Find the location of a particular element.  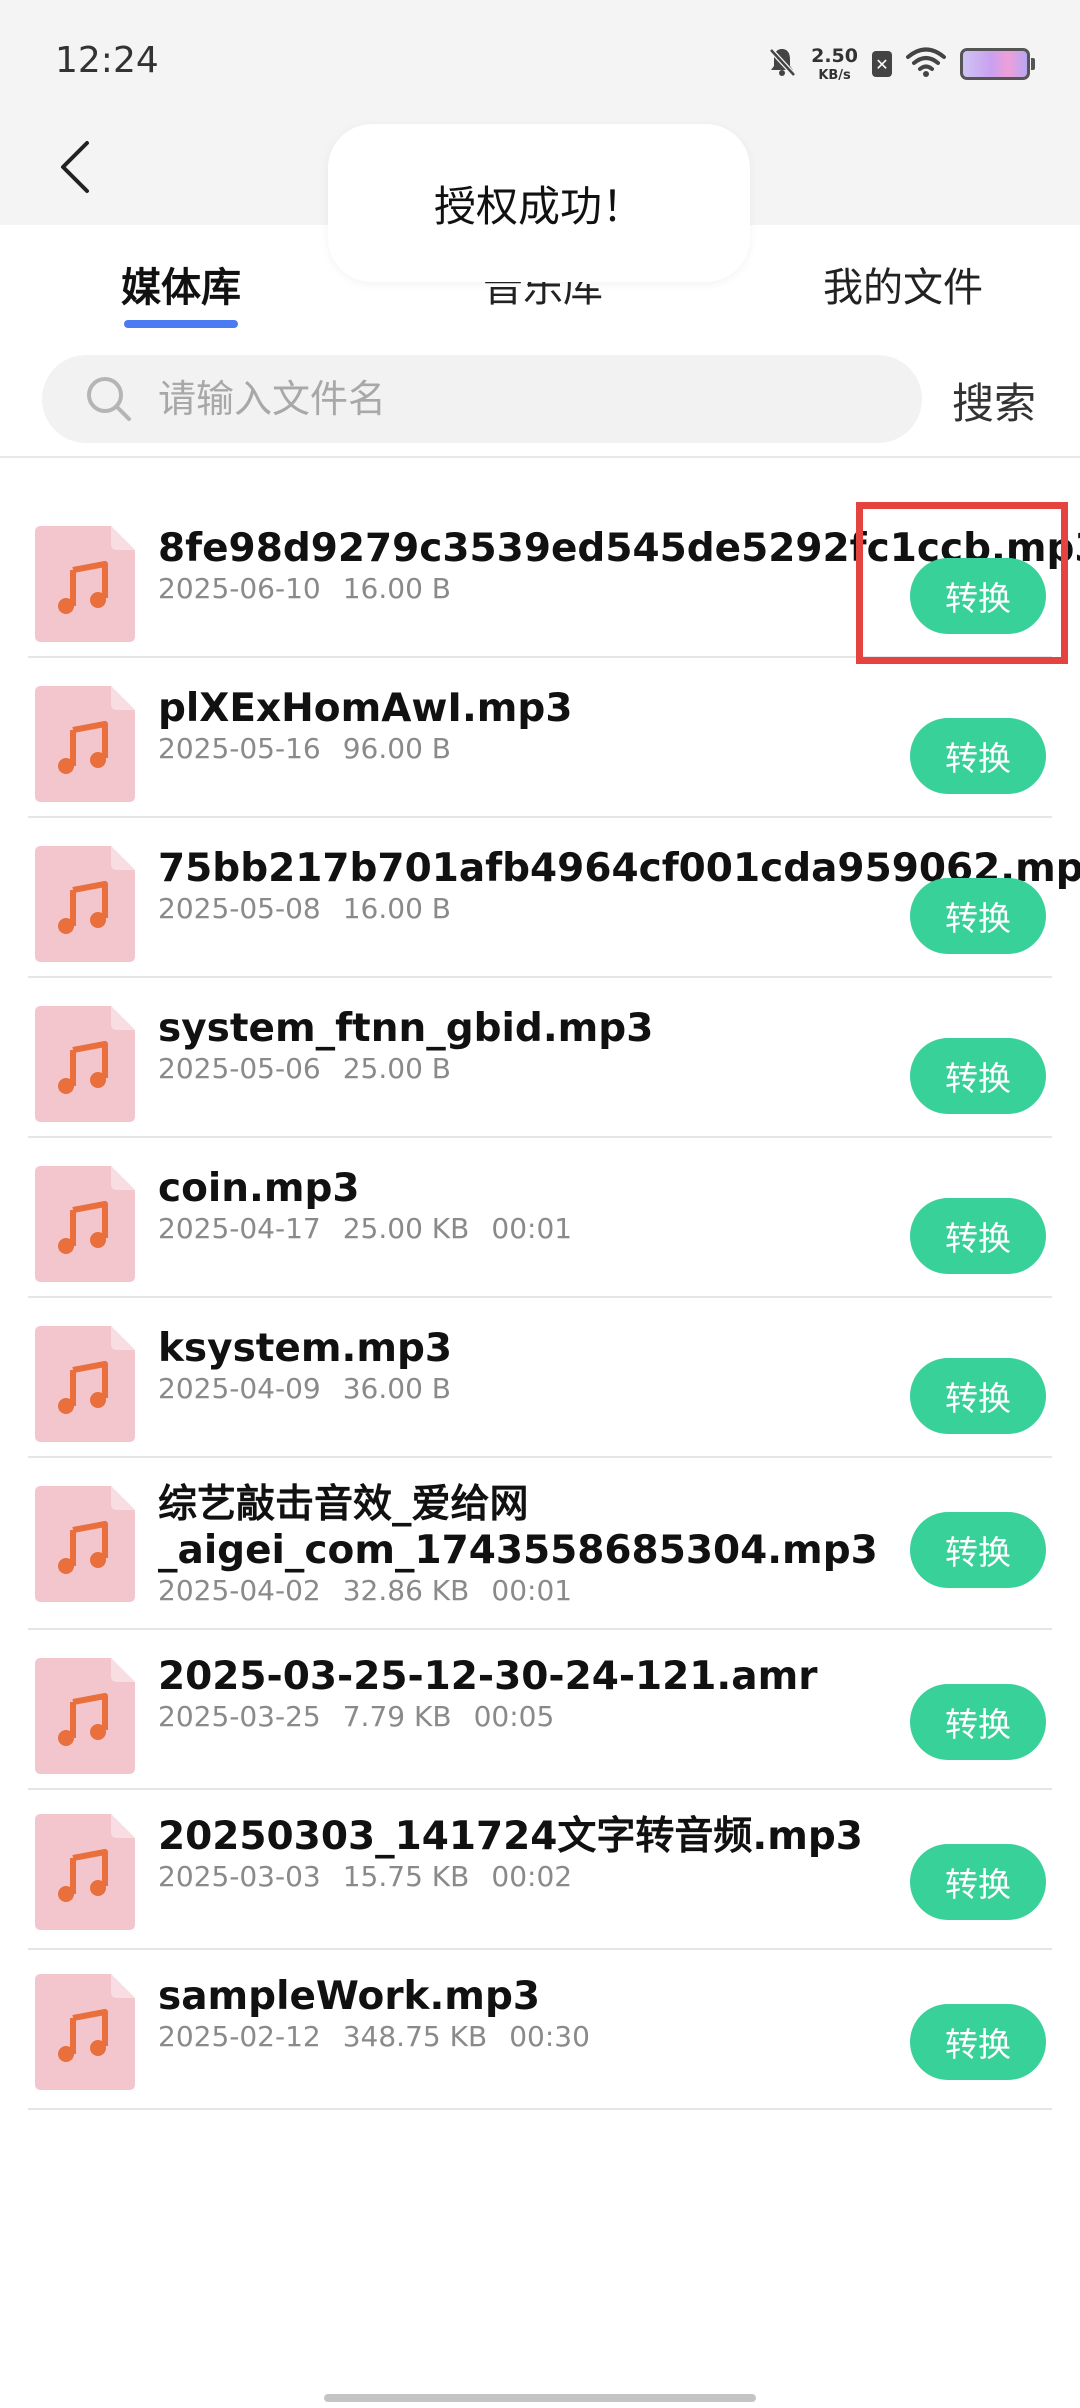

file-name: plXExHomAwI.mp3 is located at coordinates (365, 708).